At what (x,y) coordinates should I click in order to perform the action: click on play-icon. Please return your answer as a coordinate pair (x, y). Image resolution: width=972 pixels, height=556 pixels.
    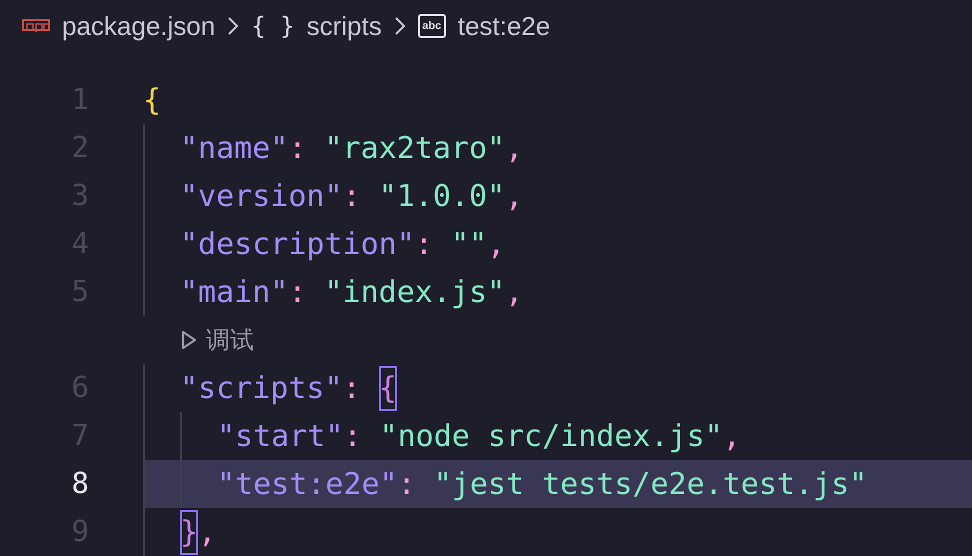
    Looking at the image, I should click on (189, 340).